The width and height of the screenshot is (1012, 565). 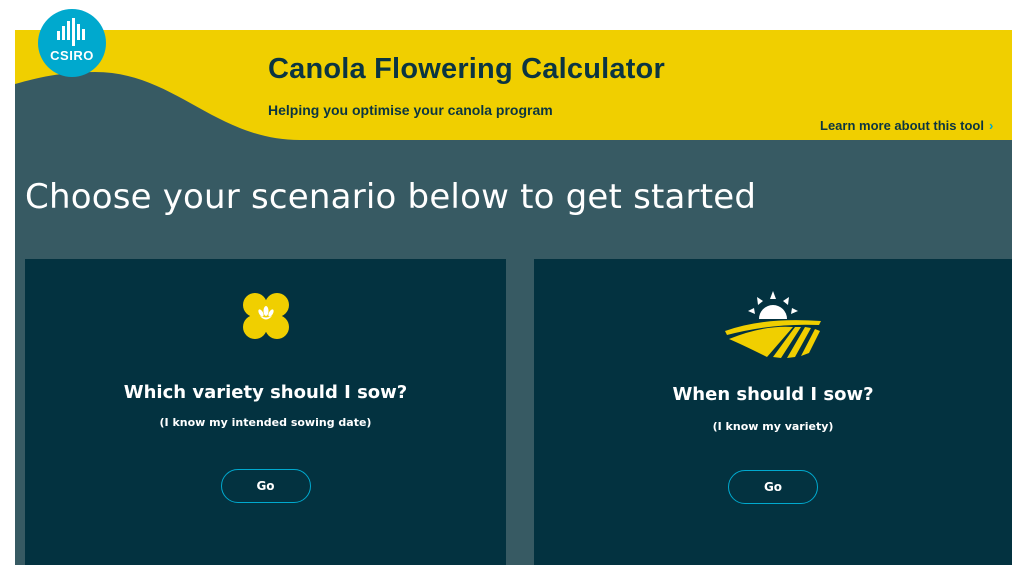 I want to click on learn-more-link: Learn more about this tool ›, so click(x=906, y=125).